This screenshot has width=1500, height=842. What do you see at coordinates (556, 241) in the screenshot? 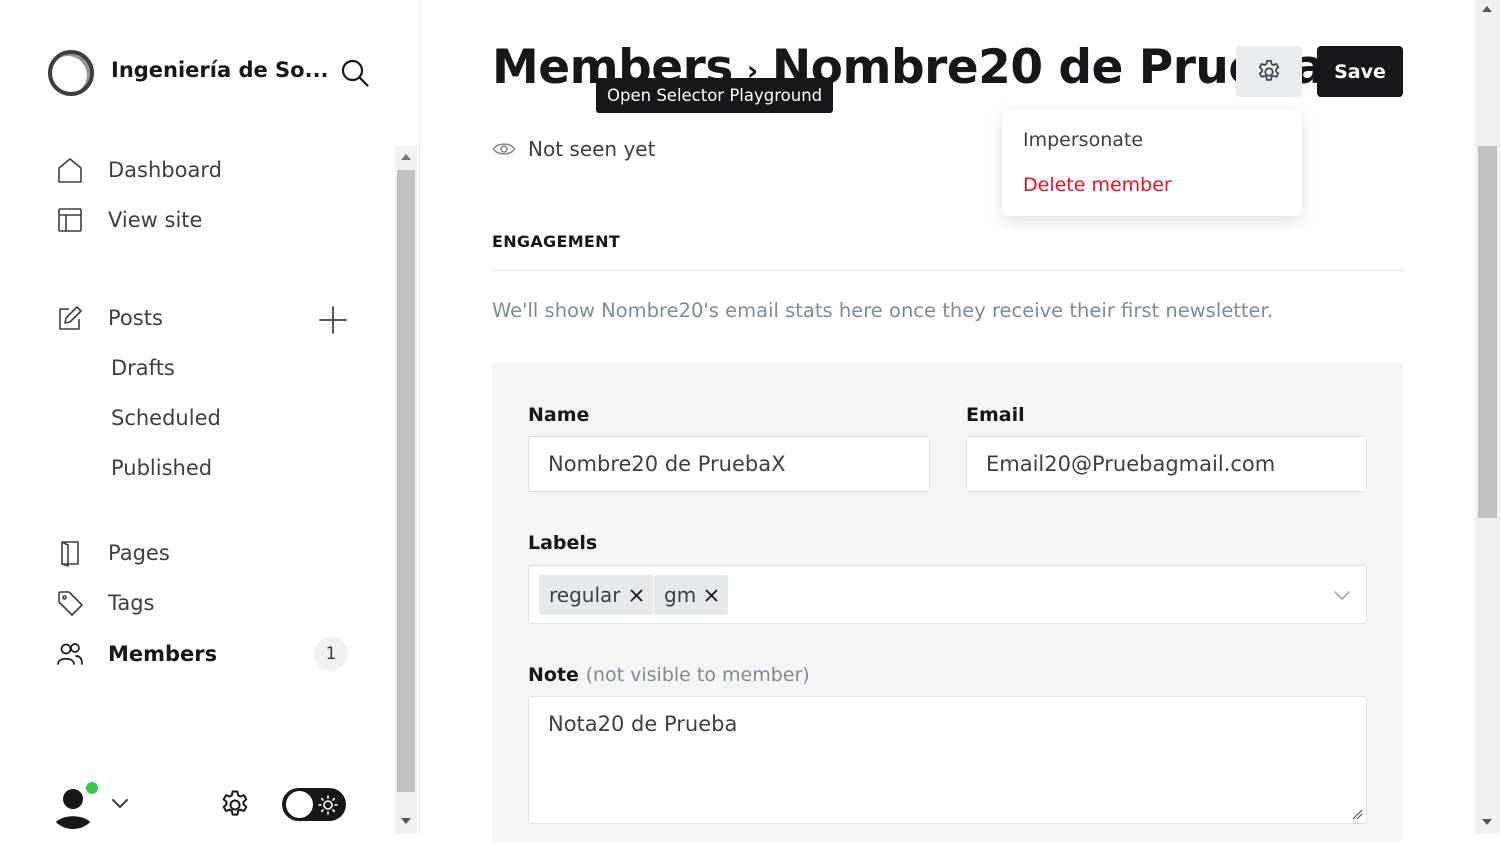
I see `engagement-heading: ENGAGEMENT` at bounding box center [556, 241].